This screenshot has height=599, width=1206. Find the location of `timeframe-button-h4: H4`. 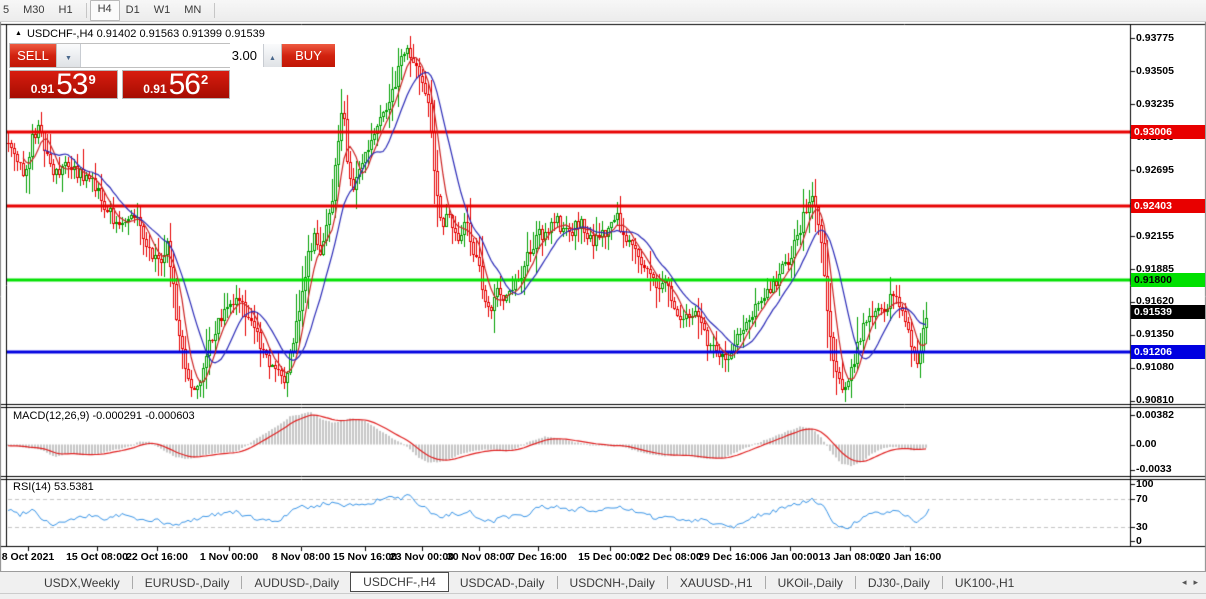

timeframe-button-h4: H4 is located at coordinates (104, 10).